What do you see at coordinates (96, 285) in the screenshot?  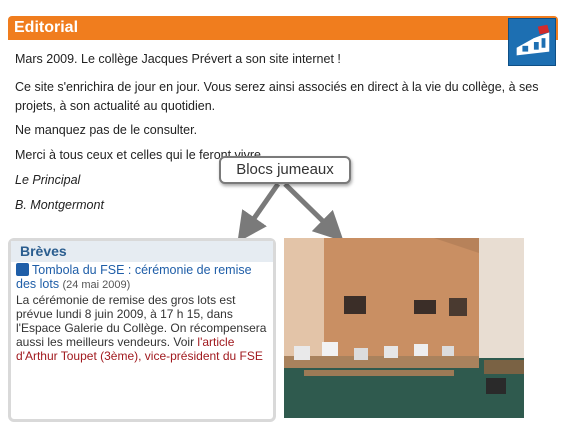 I see `breves-entry-date: (24 mai 2009)` at bounding box center [96, 285].